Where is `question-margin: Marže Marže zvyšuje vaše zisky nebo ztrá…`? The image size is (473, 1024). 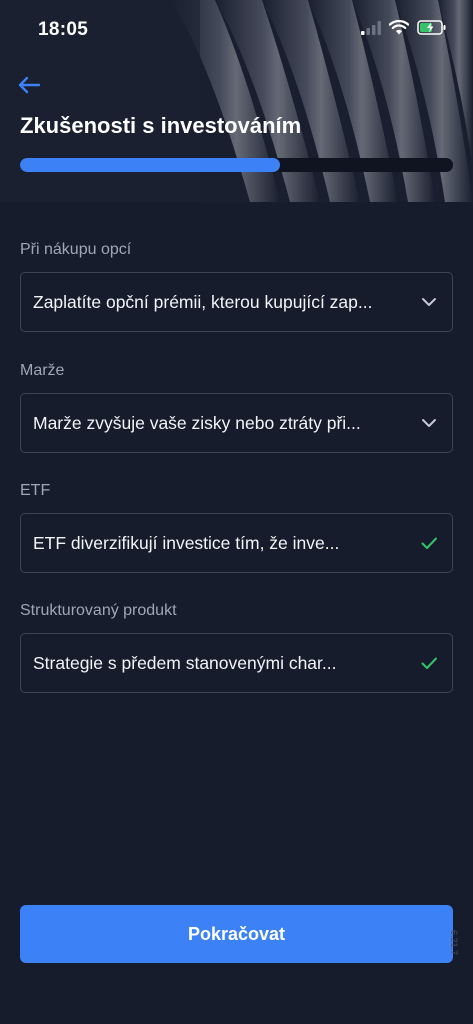 question-margin: Marže Marže zvyšuje vaše zisky nebo ztrá… is located at coordinates (236, 407).